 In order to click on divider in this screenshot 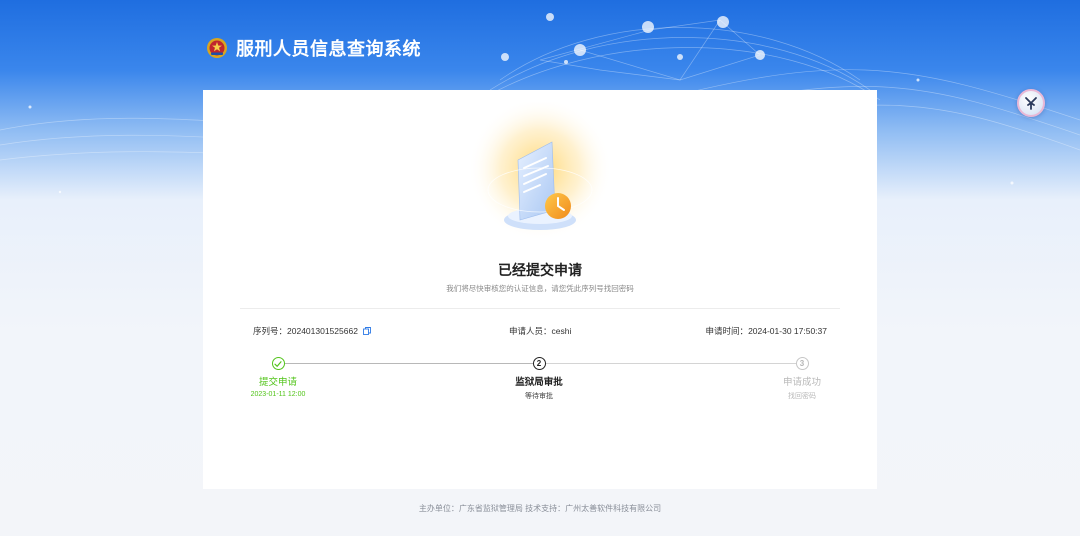, I will do `click(540, 308)`.